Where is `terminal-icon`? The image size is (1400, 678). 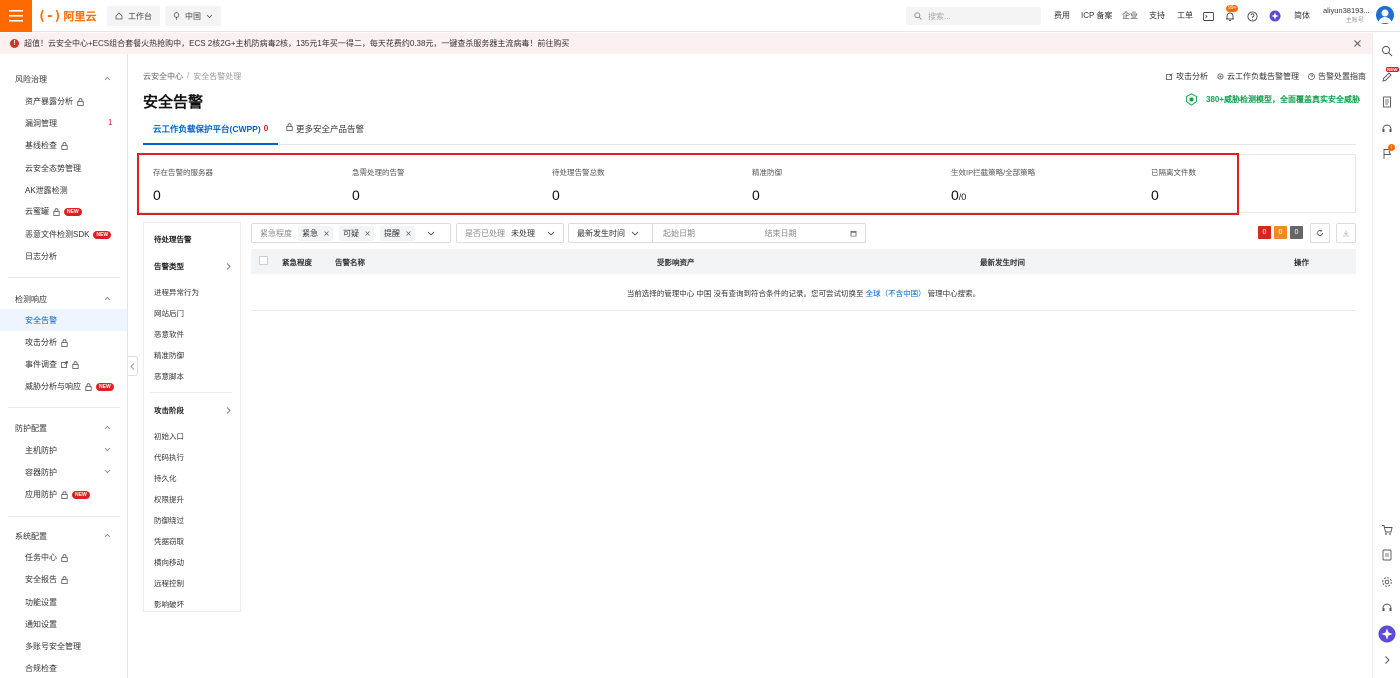 terminal-icon is located at coordinates (1208, 16).